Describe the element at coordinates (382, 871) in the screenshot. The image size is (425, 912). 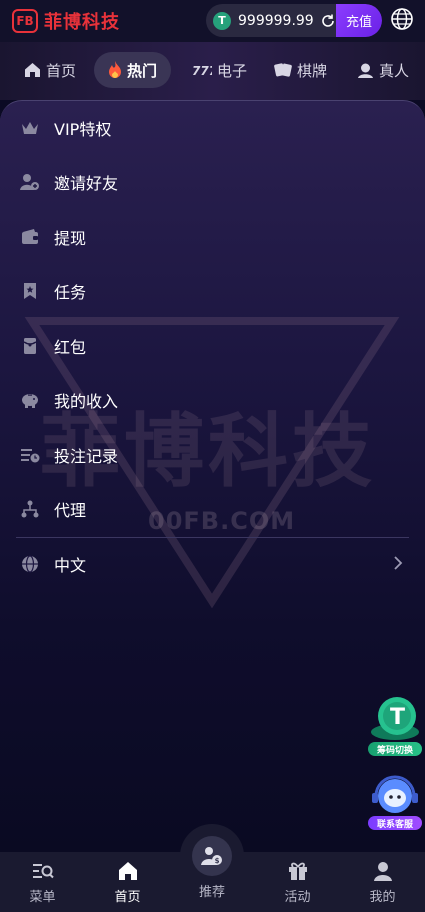
I see `profile-icon` at that location.